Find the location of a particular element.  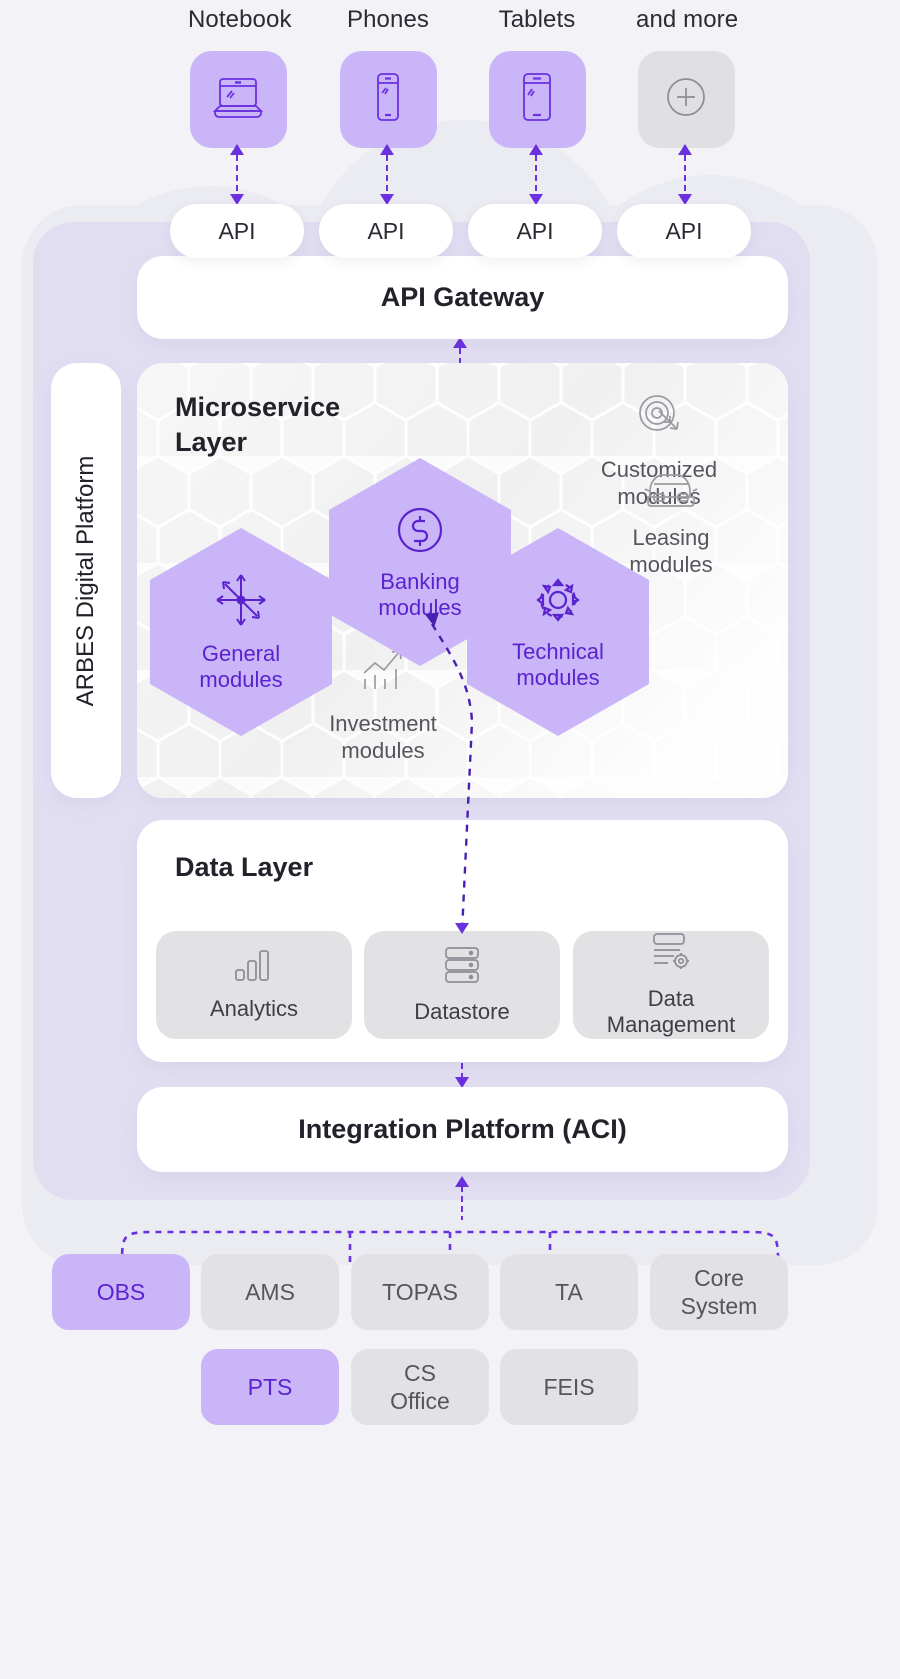

integration-platform-card: Integration Platform (ACI) is located at coordinates (462, 1129).